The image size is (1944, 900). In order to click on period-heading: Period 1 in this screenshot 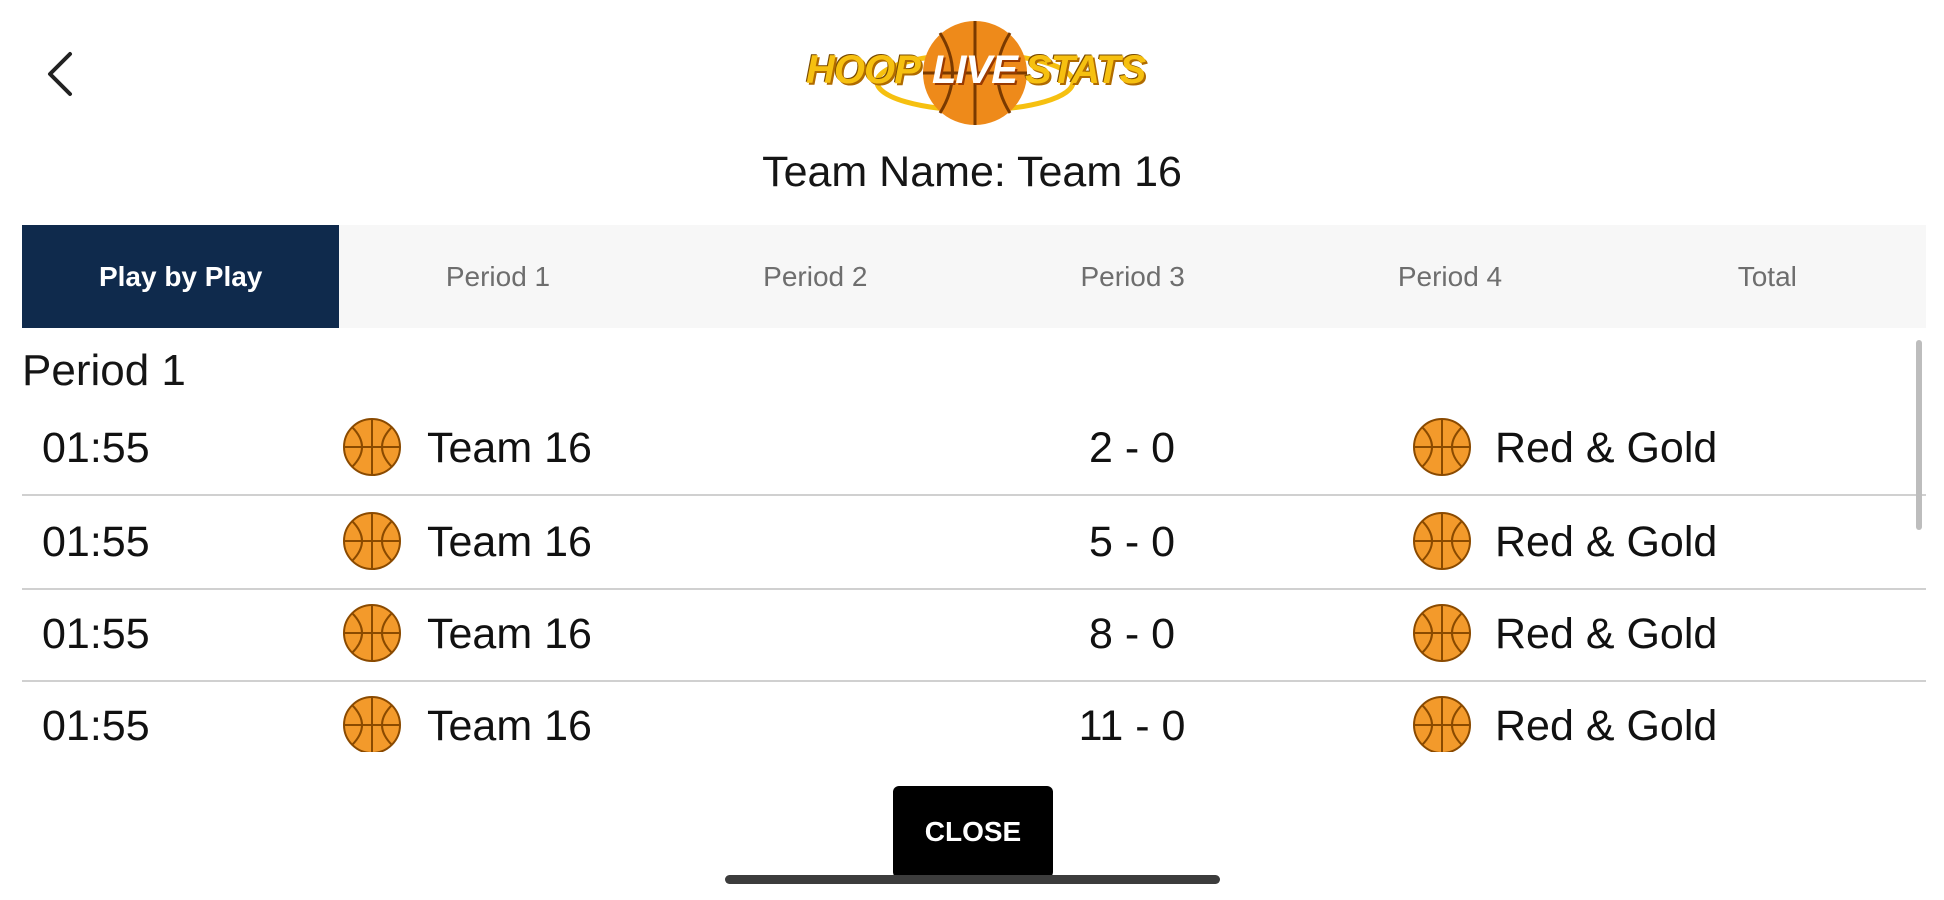, I will do `click(104, 370)`.